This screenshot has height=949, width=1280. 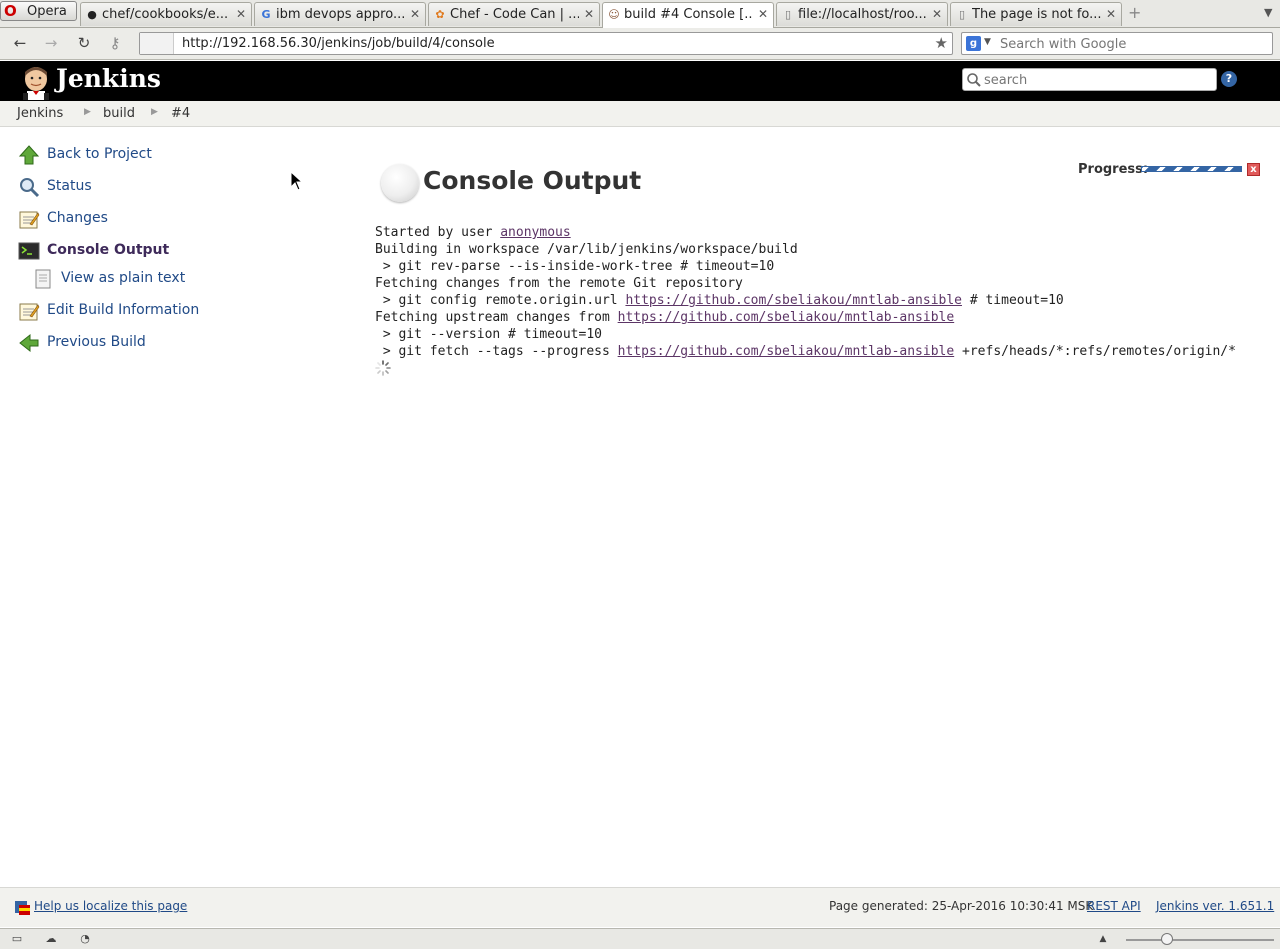 What do you see at coordinates (47, 11) in the screenshot?
I see `opera-menu-label: Opera` at bounding box center [47, 11].